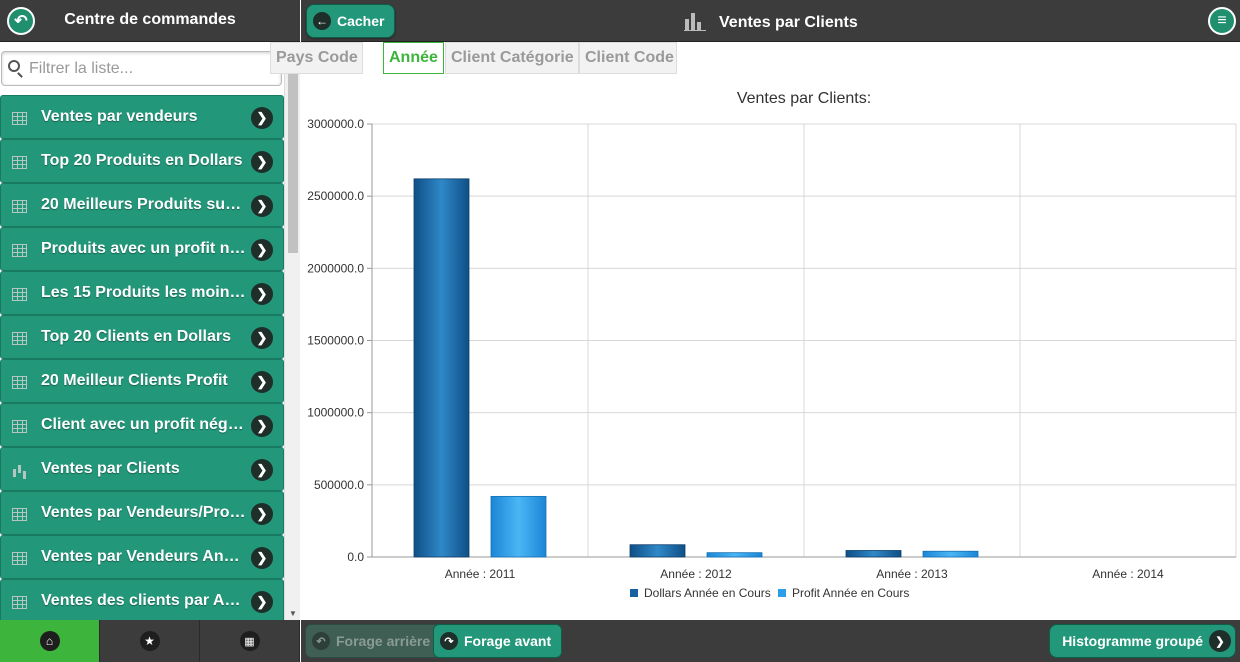 The height and width of the screenshot is (662, 1240). I want to click on y-tick-label: 500000.0, so click(339, 485).